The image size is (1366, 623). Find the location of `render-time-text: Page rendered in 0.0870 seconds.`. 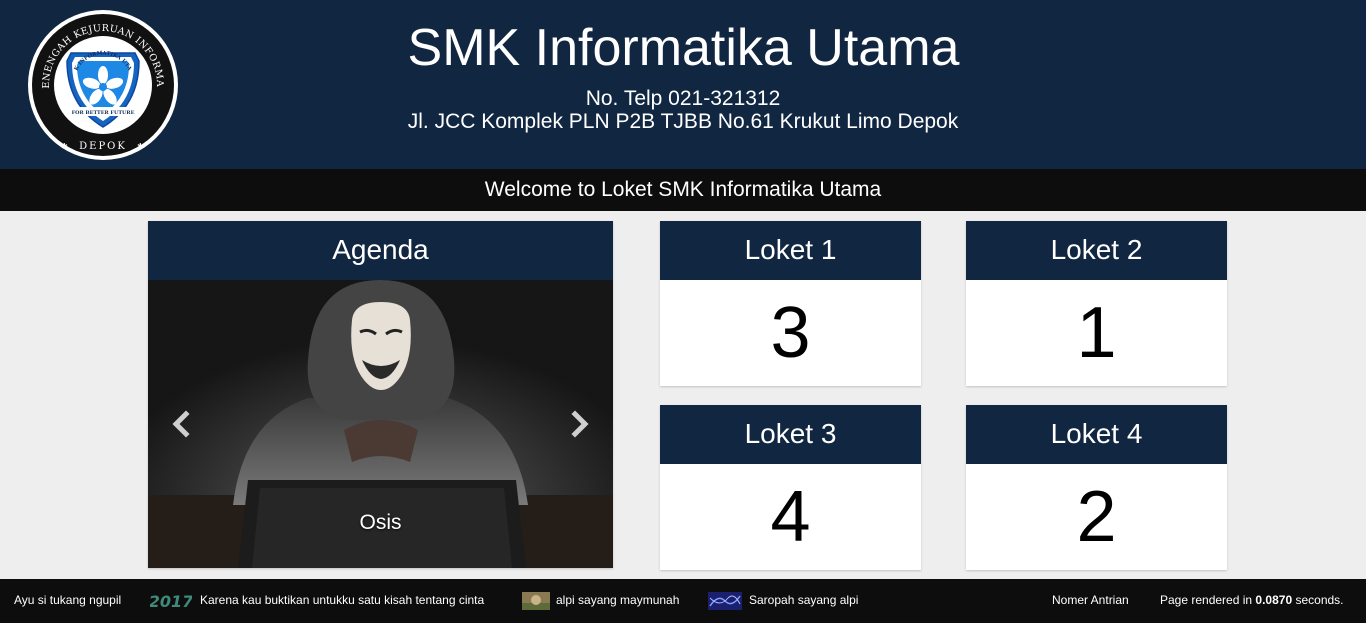

render-time-text: Page rendered in 0.0870 seconds. is located at coordinates (1252, 600).